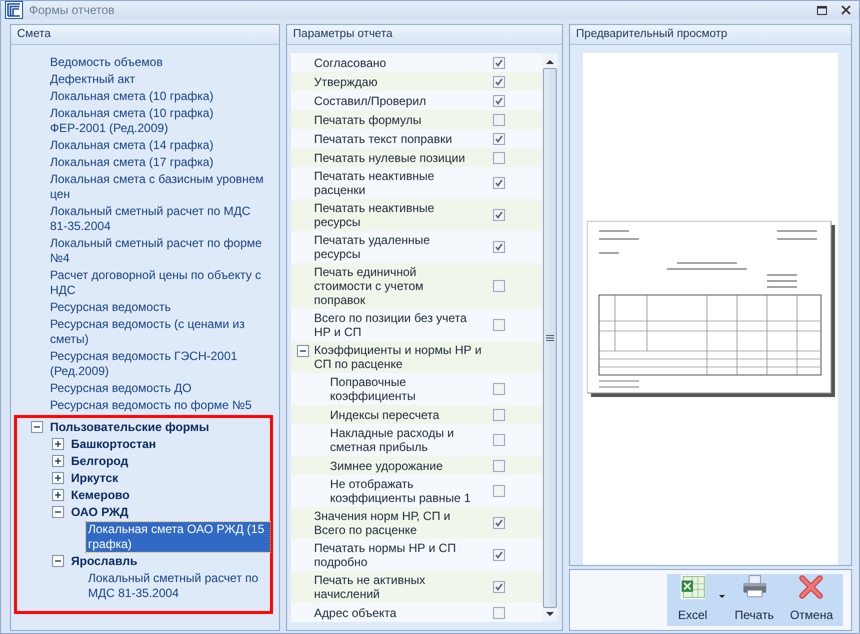 This screenshot has height=634, width=860. What do you see at coordinates (383, 523) in the screenshot?
I see `option-label: Значения норм НР, СП и Всего по расценке` at bounding box center [383, 523].